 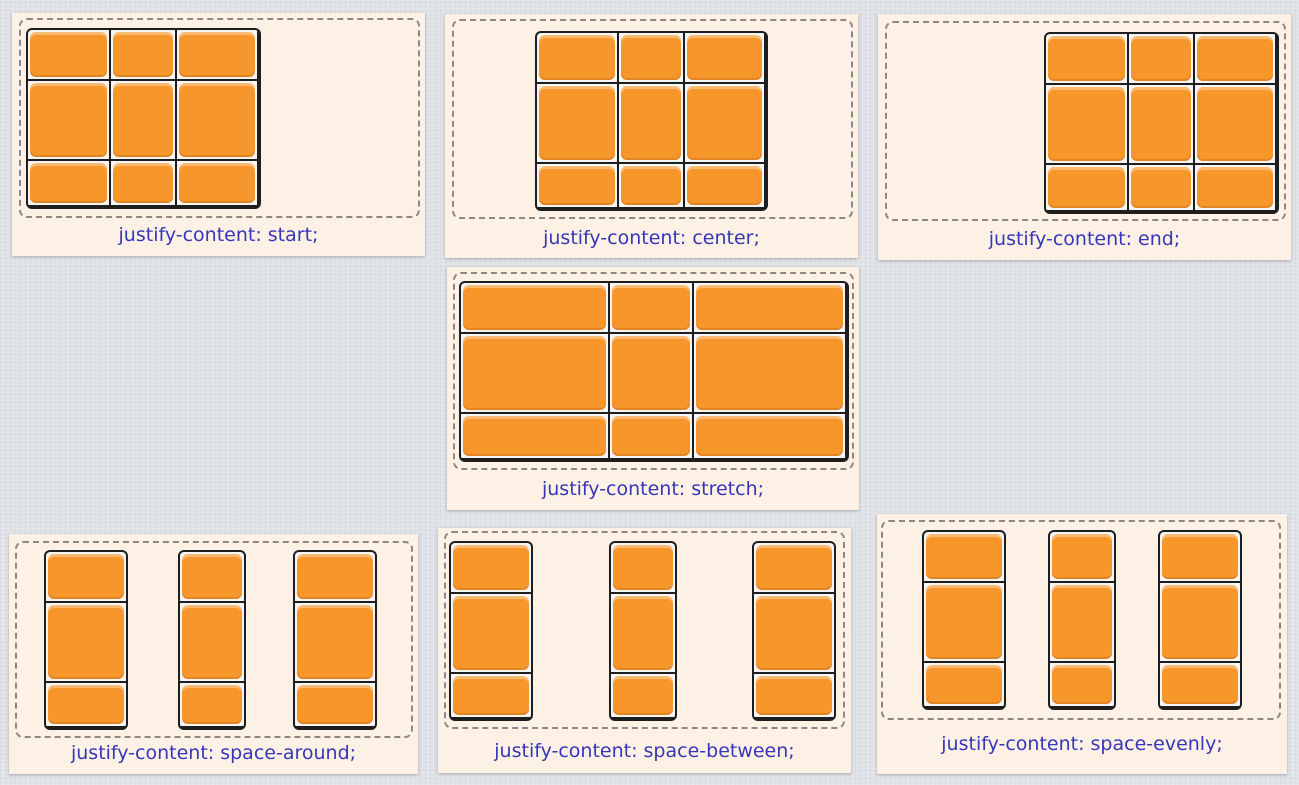 What do you see at coordinates (653, 489) in the screenshot?
I see `diagram-caption: justify-content: stretch;` at bounding box center [653, 489].